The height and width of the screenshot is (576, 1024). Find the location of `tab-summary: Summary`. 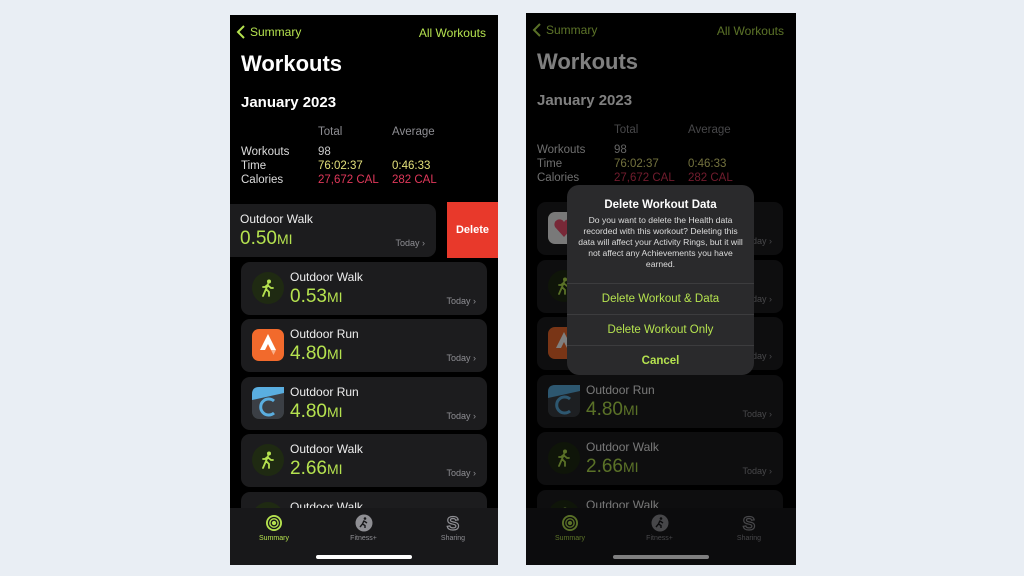

tab-summary: Summary is located at coordinates (274, 528).